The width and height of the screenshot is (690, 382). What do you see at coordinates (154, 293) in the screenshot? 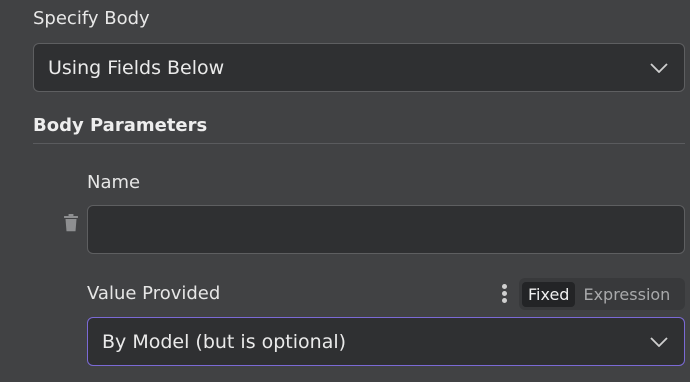
I see `value-provided-label: Value Provided` at bounding box center [154, 293].